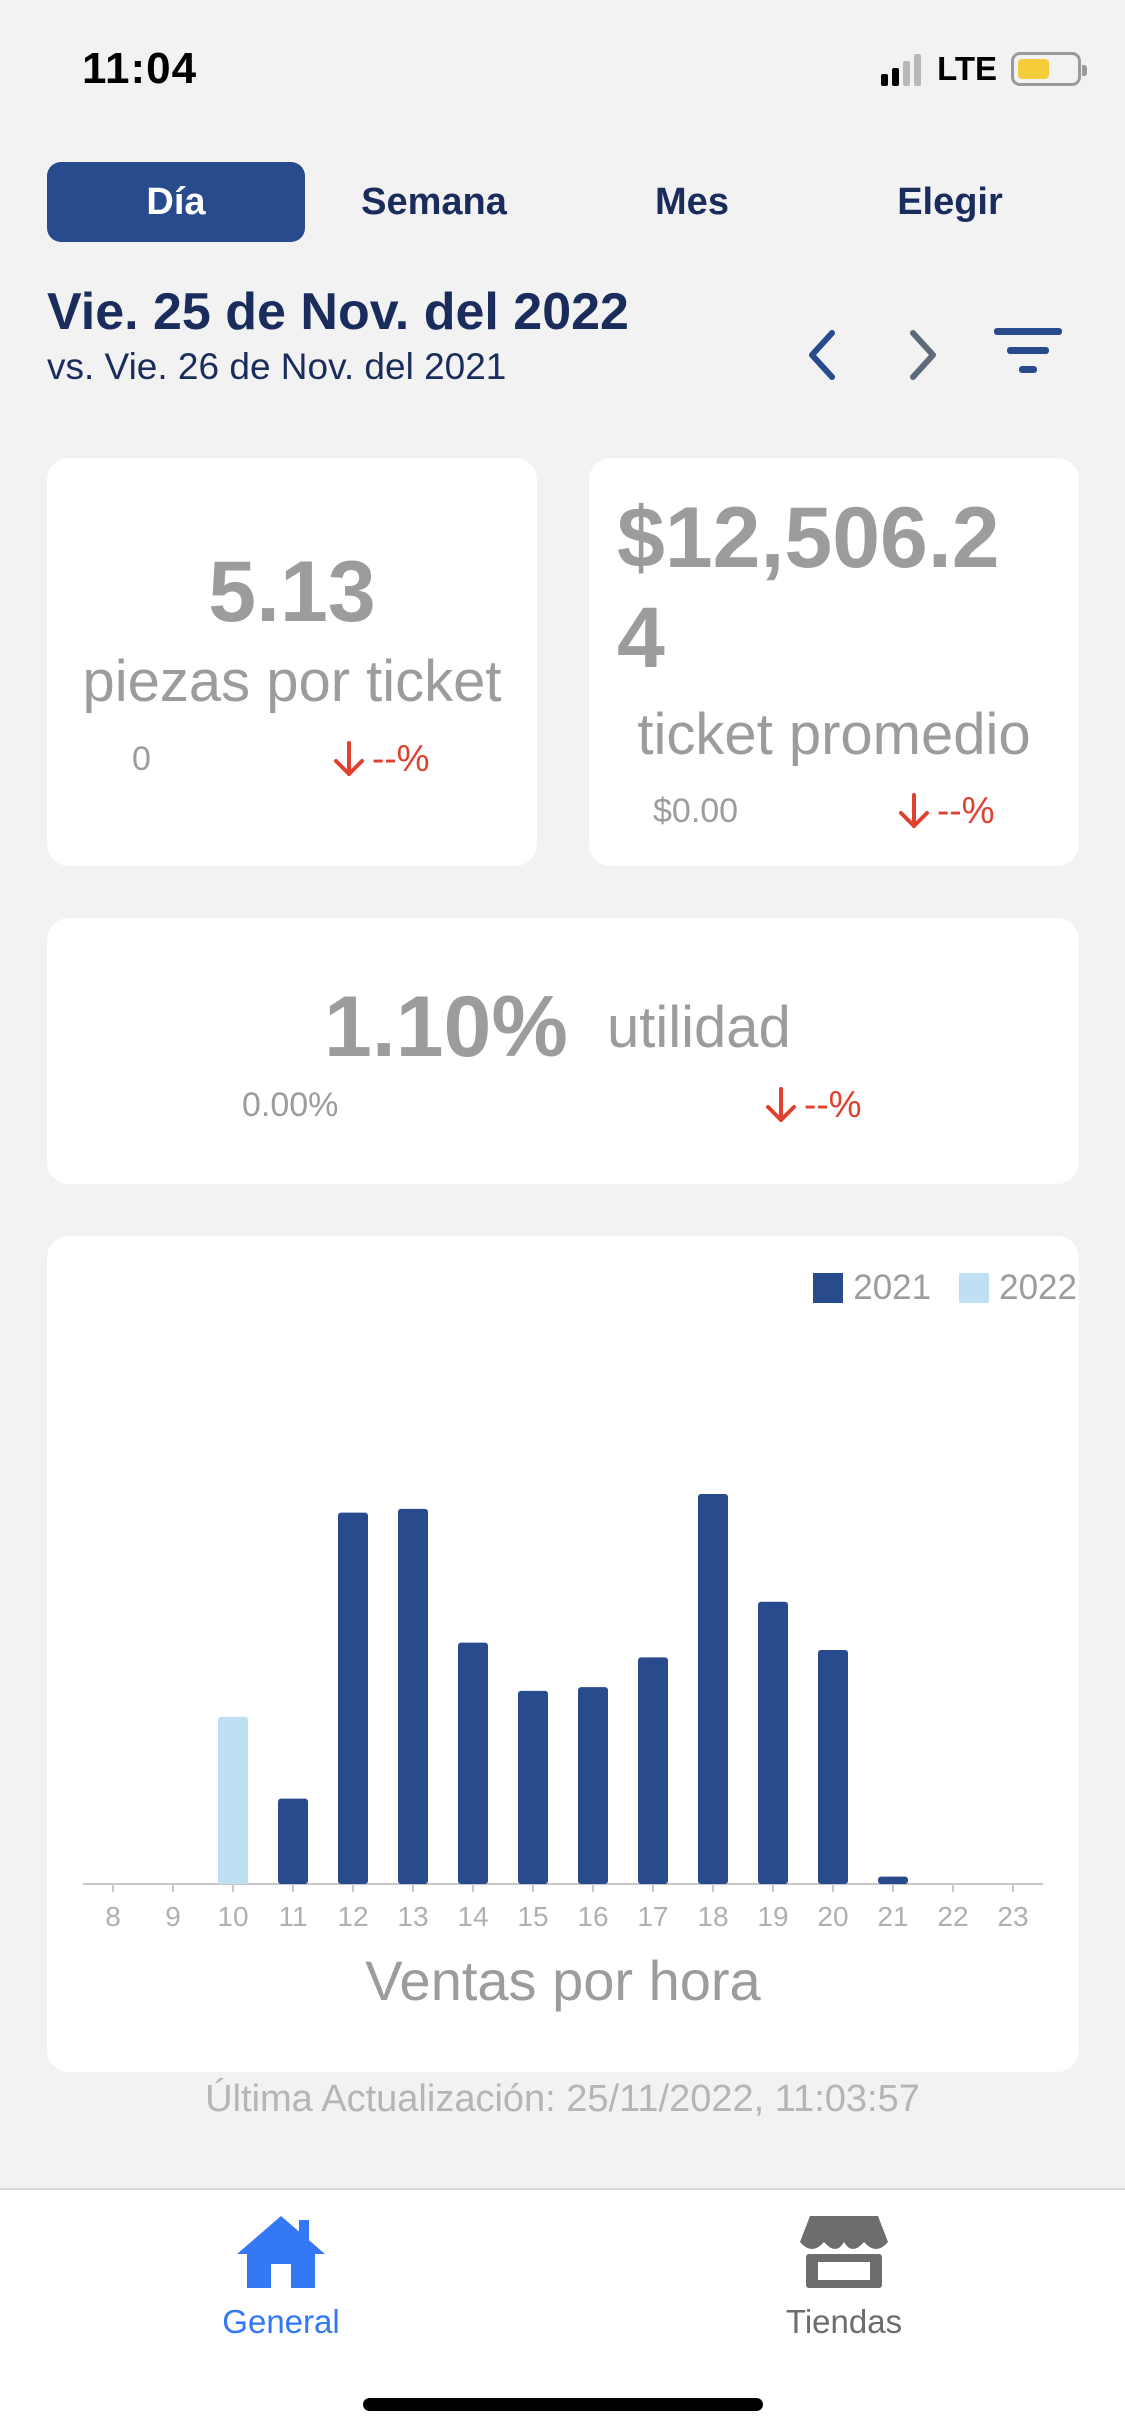  What do you see at coordinates (834, 734) in the screenshot?
I see `ticket-label: ticket promedio` at bounding box center [834, 734].